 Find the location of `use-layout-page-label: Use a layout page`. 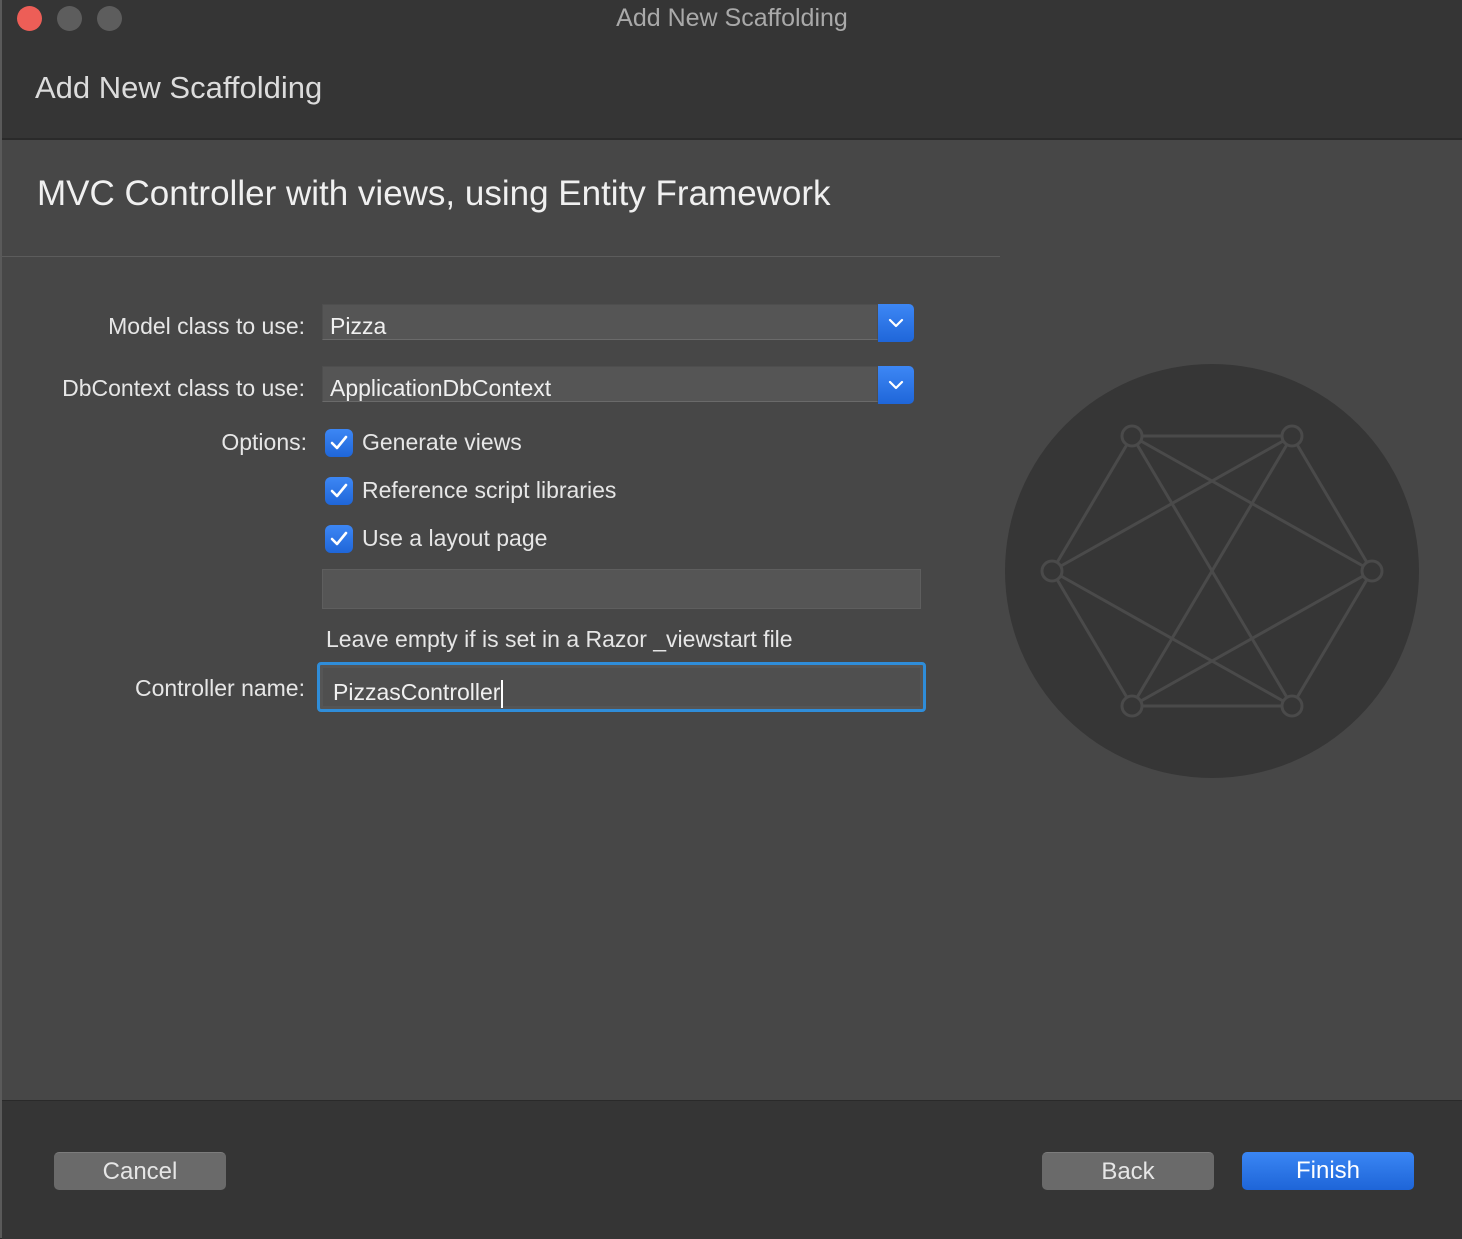

use-layout-page-label: Use a layout page is located at coordinates (455, 538).